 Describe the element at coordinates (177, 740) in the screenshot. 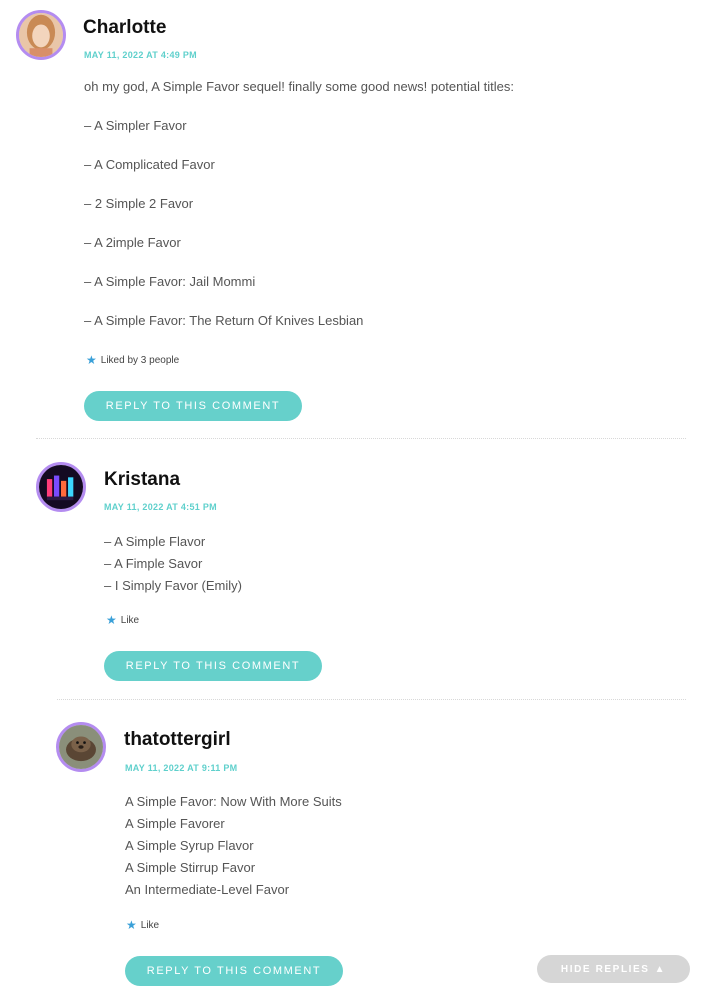

I see `comment-author: thatottergirl` at that location.